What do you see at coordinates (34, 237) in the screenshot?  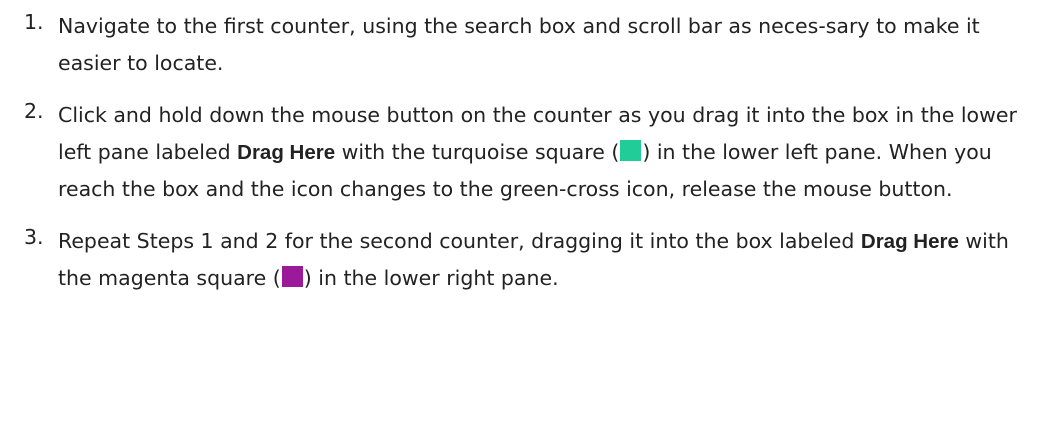 I see `step-number: 3.` at bounding box center [34, 237].